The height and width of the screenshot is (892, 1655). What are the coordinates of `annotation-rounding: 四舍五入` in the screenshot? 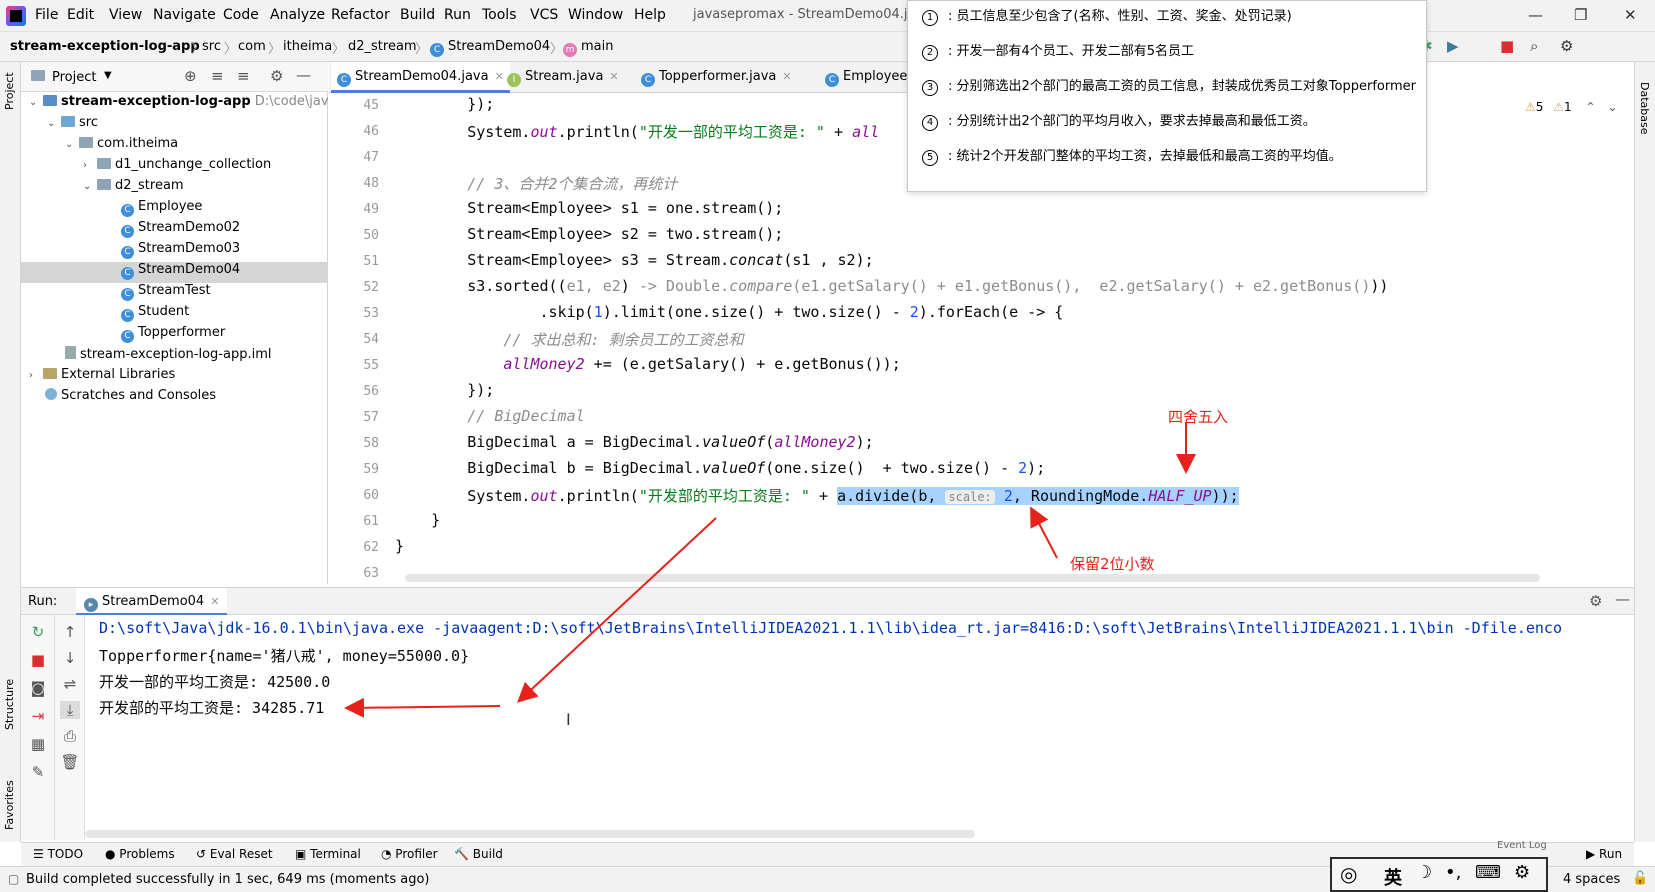 It's located at (1198, 417).